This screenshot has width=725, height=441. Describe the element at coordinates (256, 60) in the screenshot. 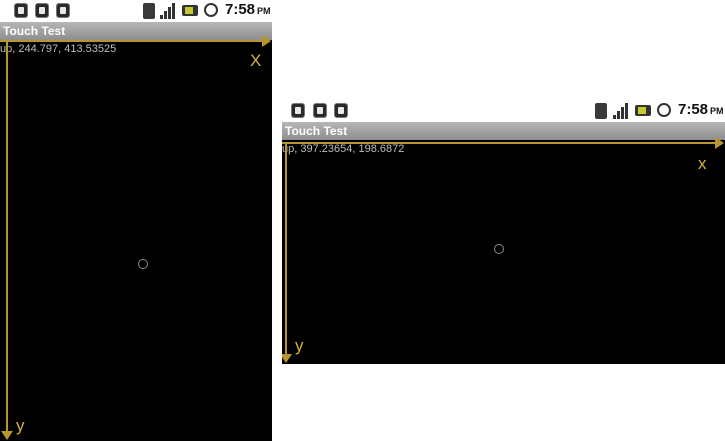

I see `x-axis-label: X` at that location.